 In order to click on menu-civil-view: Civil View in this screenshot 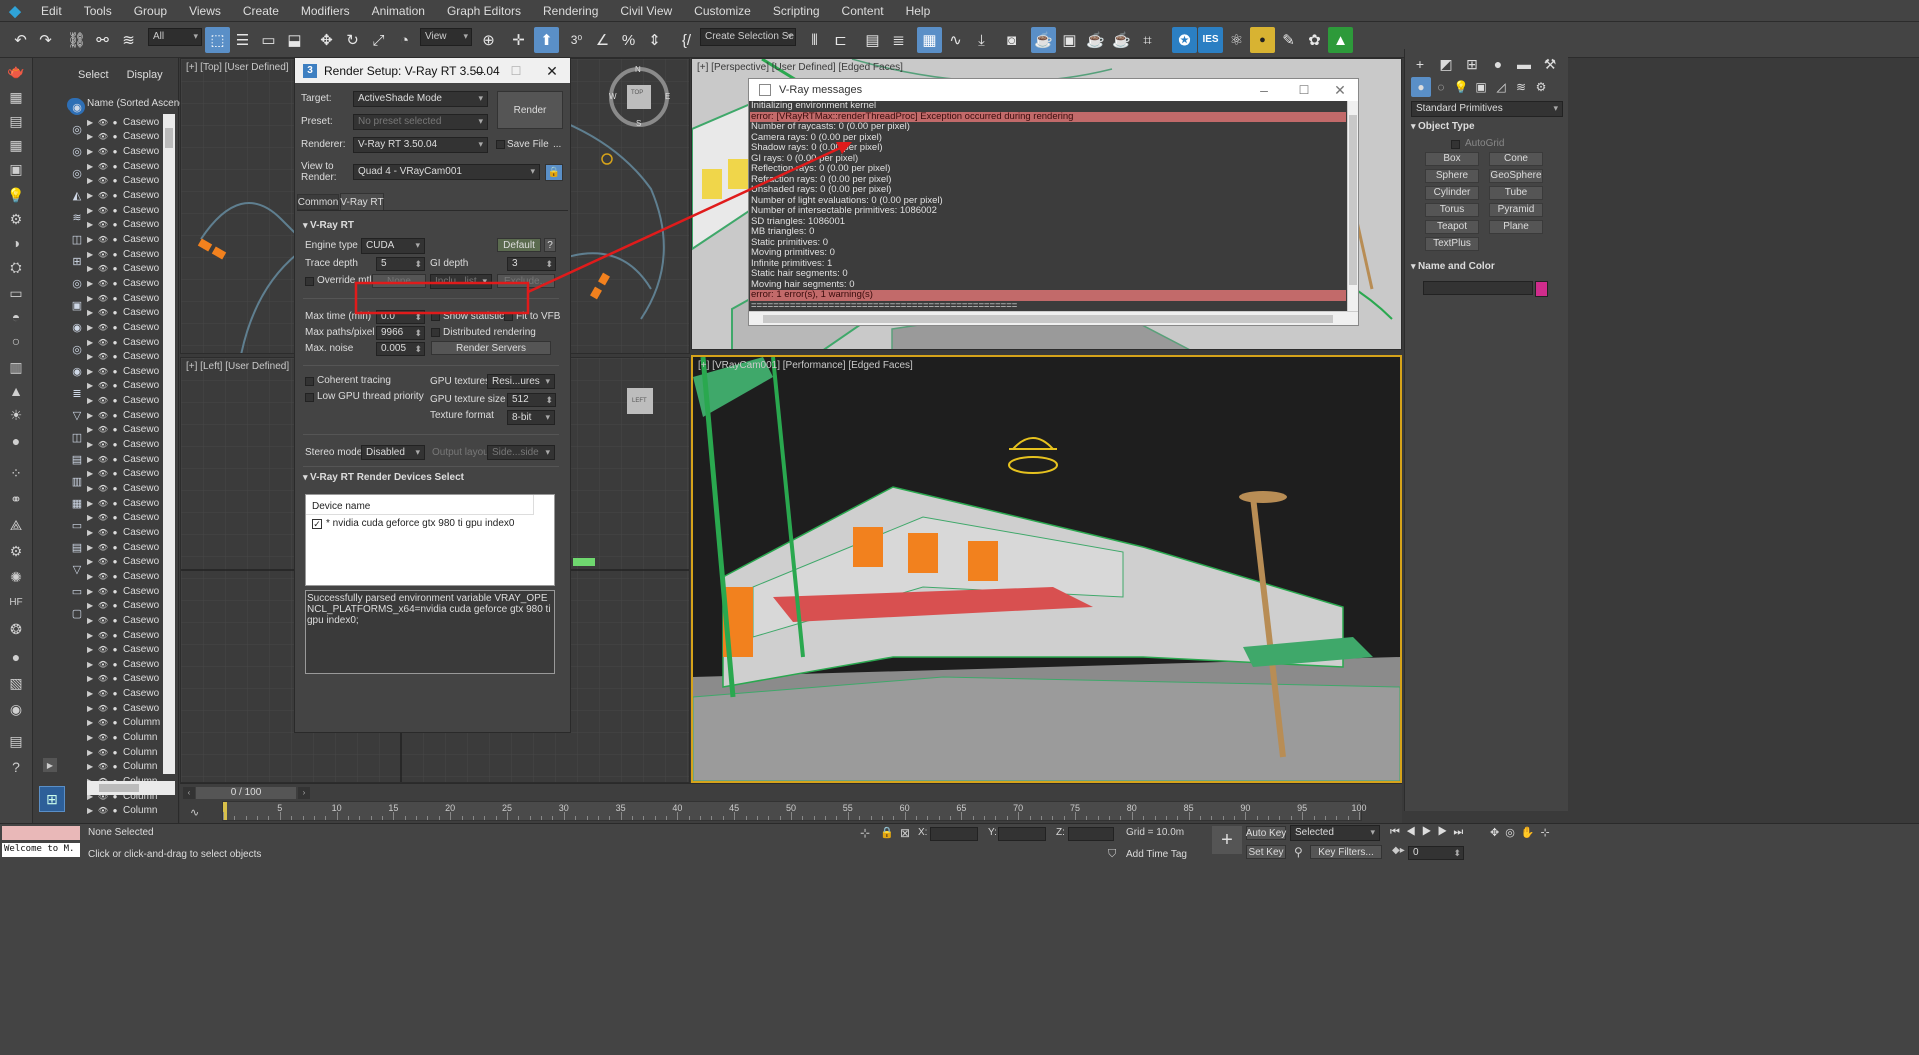, I will do `click(646, 11)`.